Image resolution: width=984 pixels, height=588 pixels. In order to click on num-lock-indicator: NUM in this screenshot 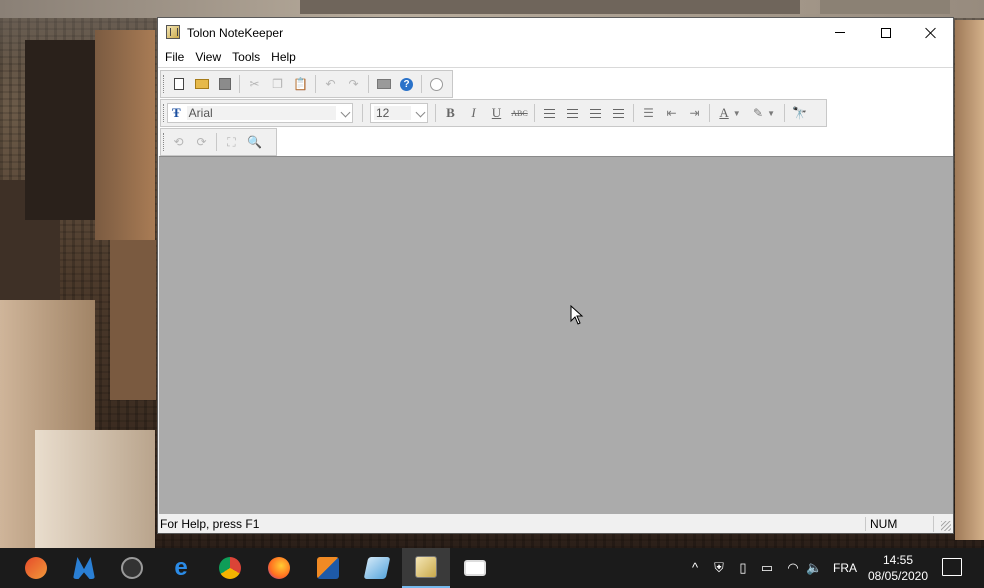, I will do `click(899, 524)`.